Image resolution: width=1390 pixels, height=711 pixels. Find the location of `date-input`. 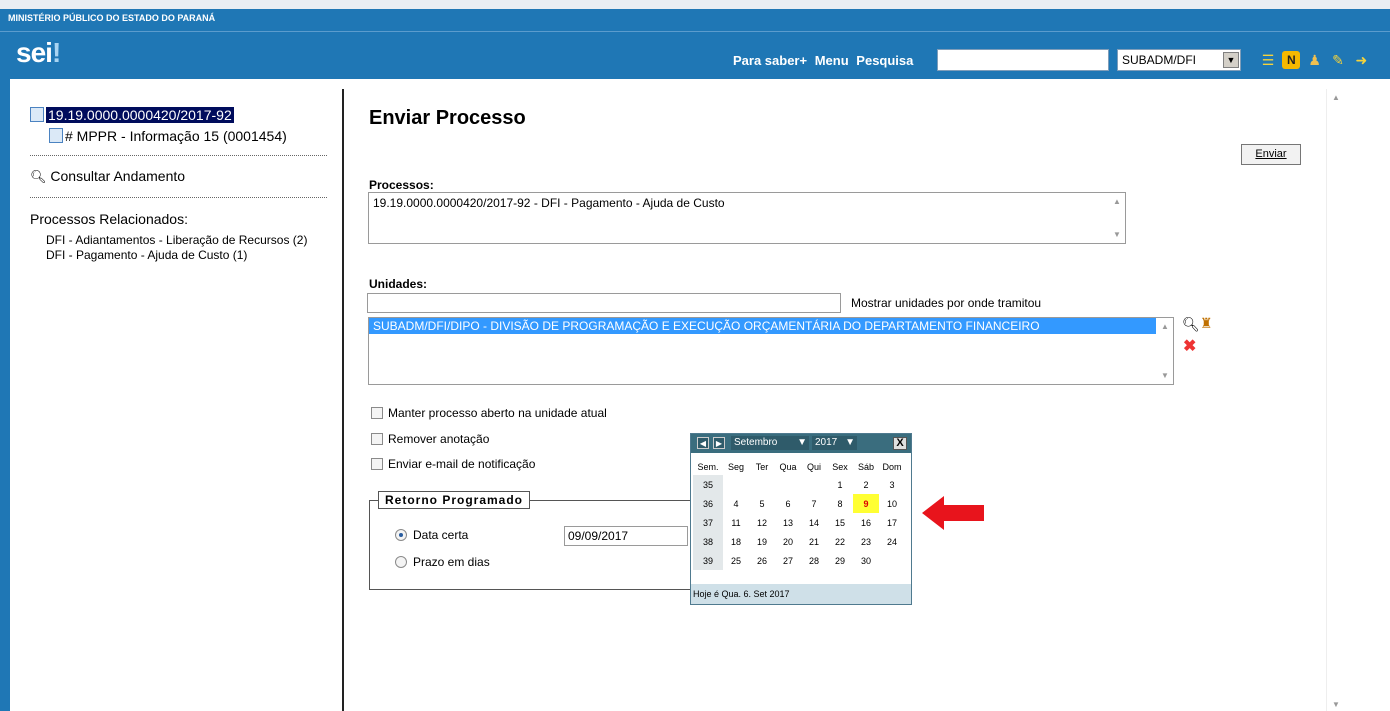

date-input is located at coordinates (626, 536).